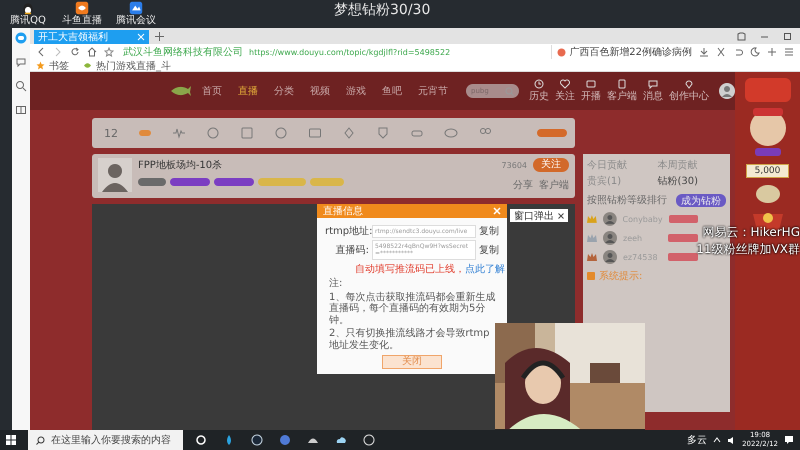 The height and width of the screenshot is (450, 800). What do you see at coordinates (28, 8) in the screenshot?
I see `penguin-icon` at bounding box center [28, 8].